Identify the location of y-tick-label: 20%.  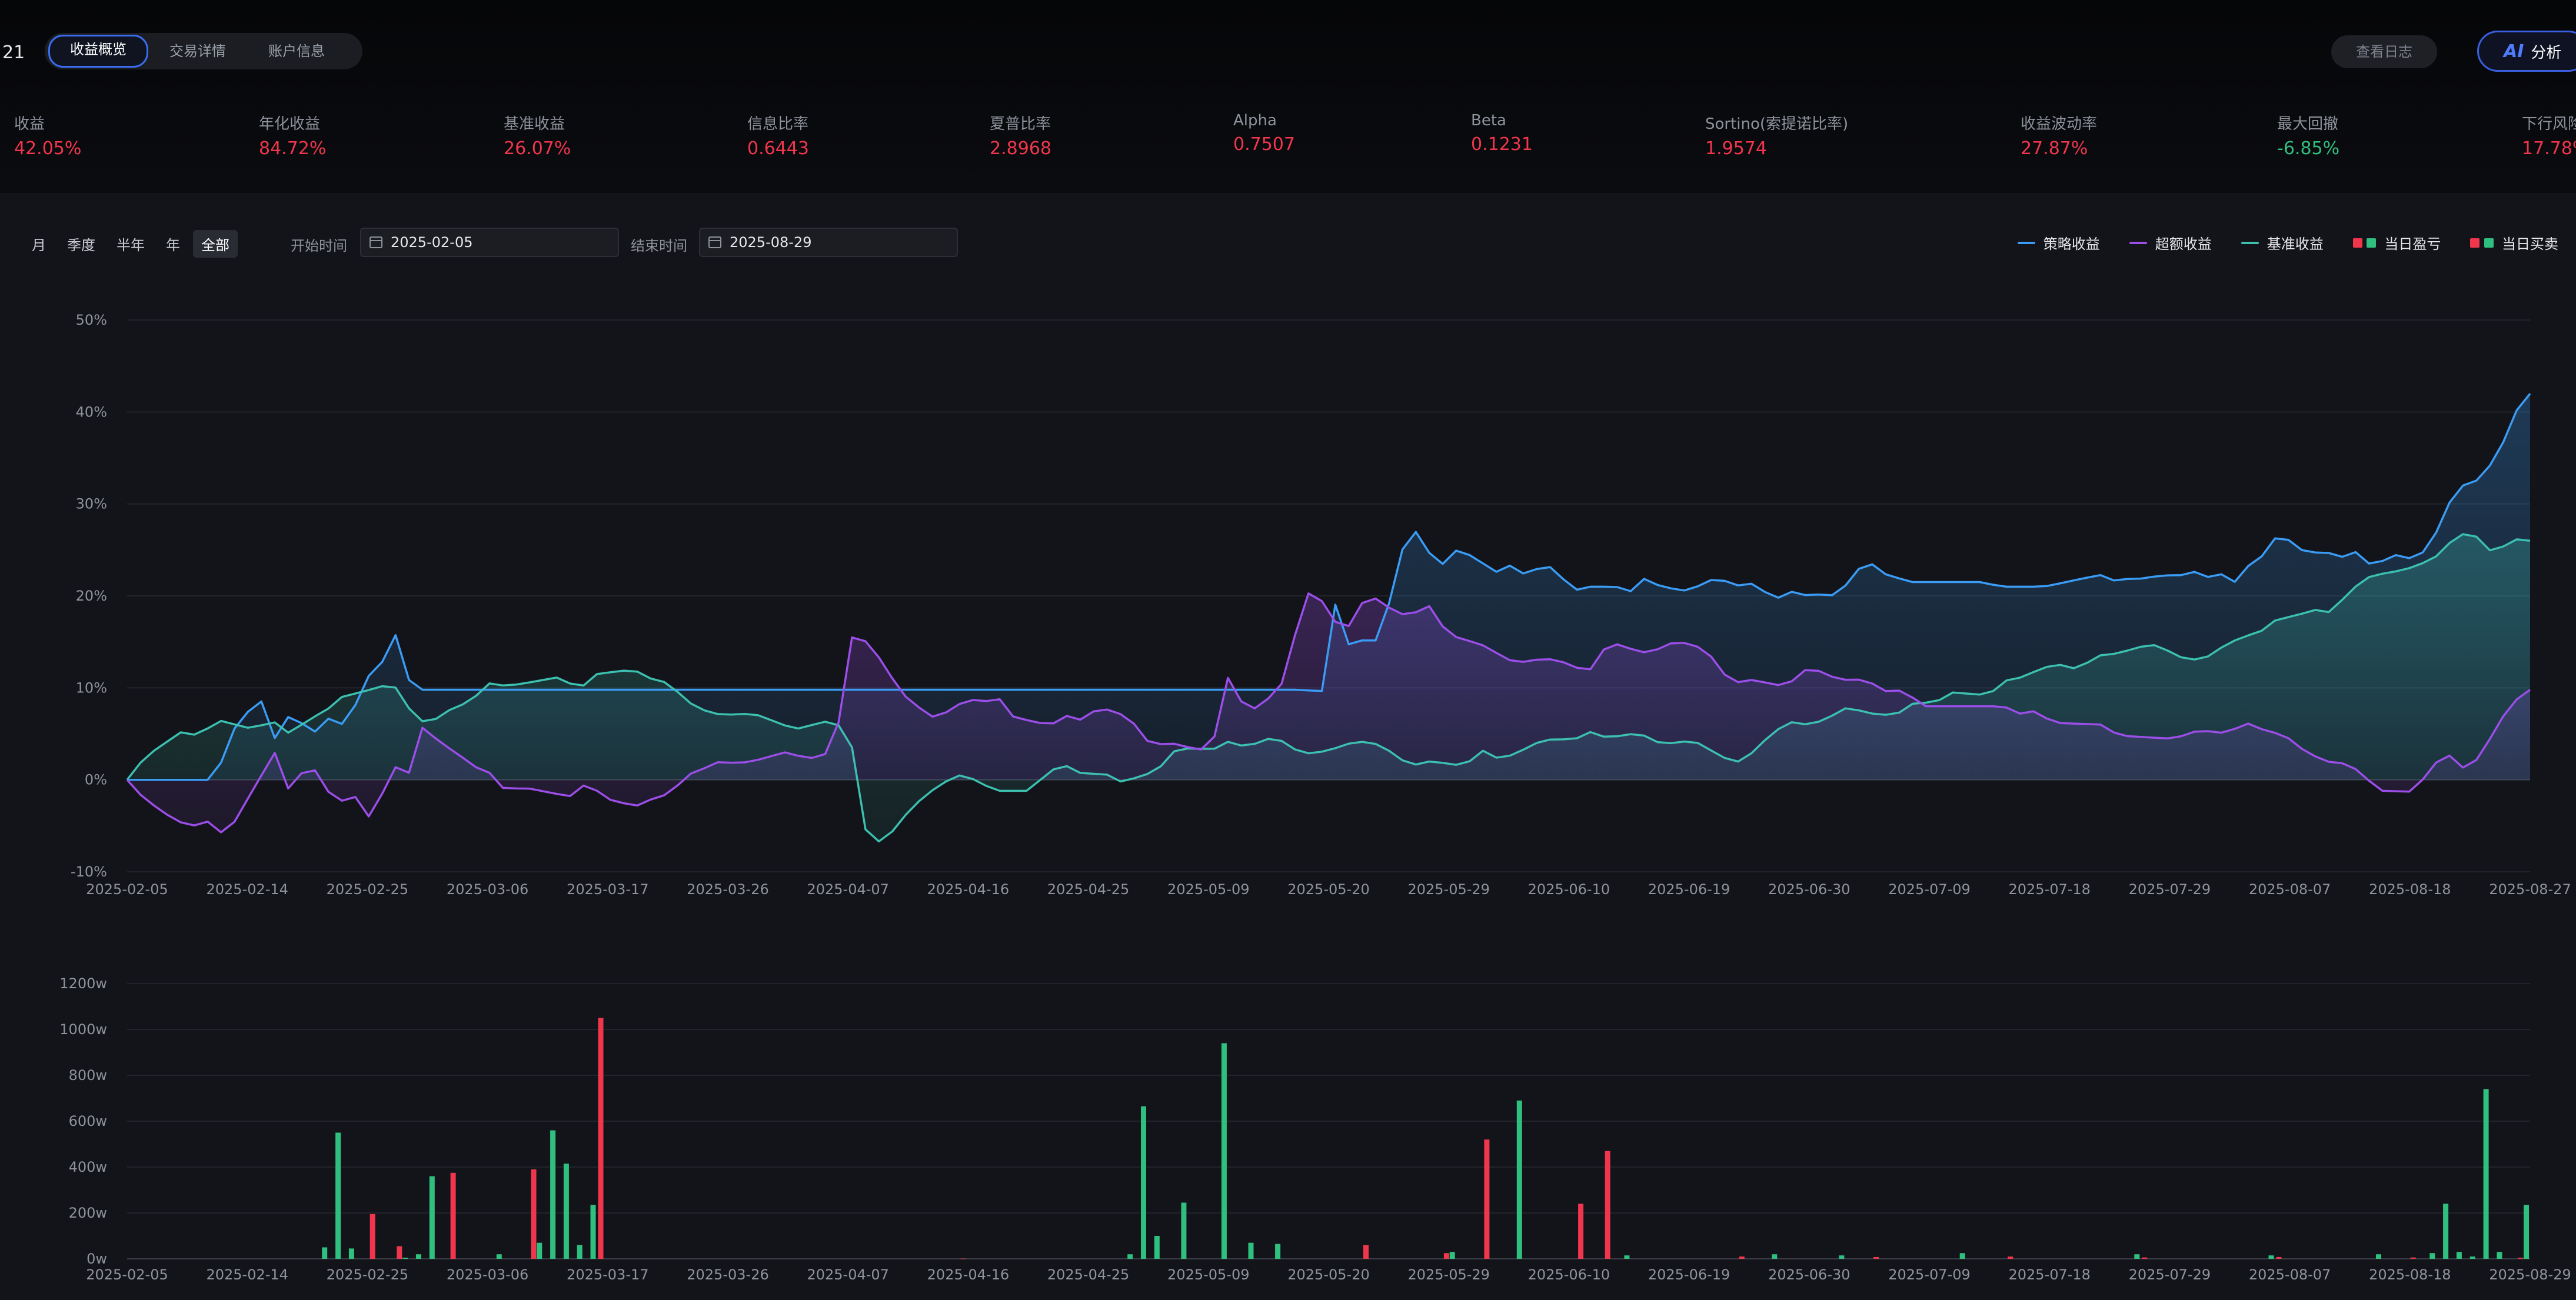
(91, 596).